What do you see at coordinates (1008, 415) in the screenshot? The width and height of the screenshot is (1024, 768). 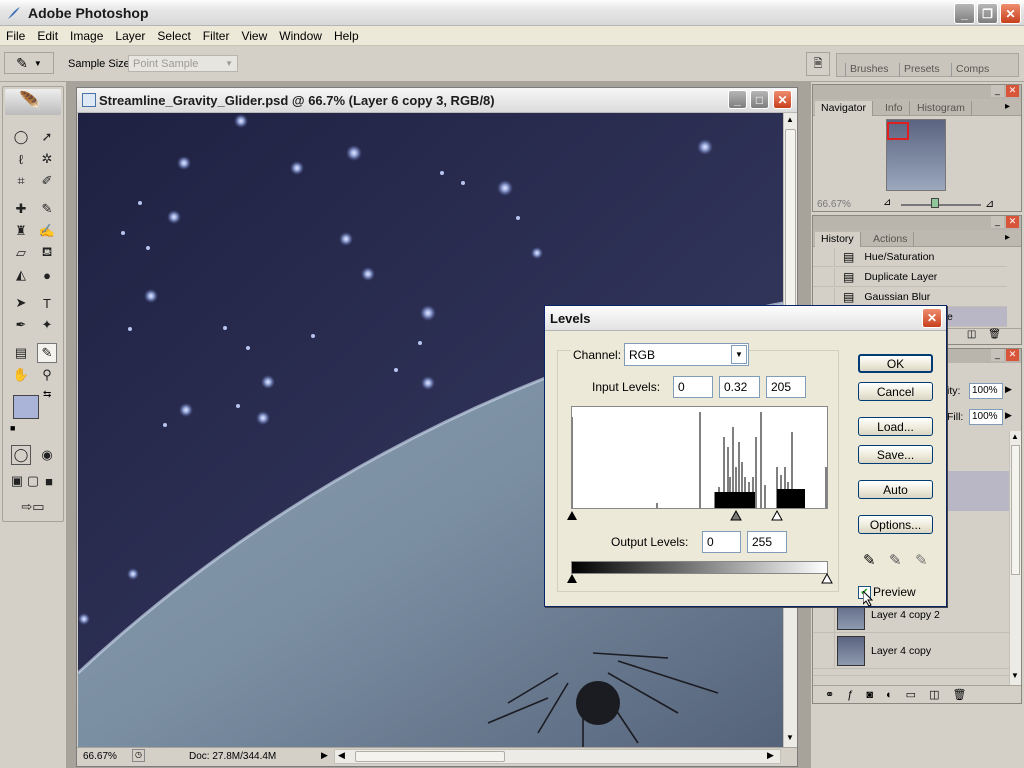 I see `fill-slider-arrow-icon: ▶` at bounding box center [1008, 415].